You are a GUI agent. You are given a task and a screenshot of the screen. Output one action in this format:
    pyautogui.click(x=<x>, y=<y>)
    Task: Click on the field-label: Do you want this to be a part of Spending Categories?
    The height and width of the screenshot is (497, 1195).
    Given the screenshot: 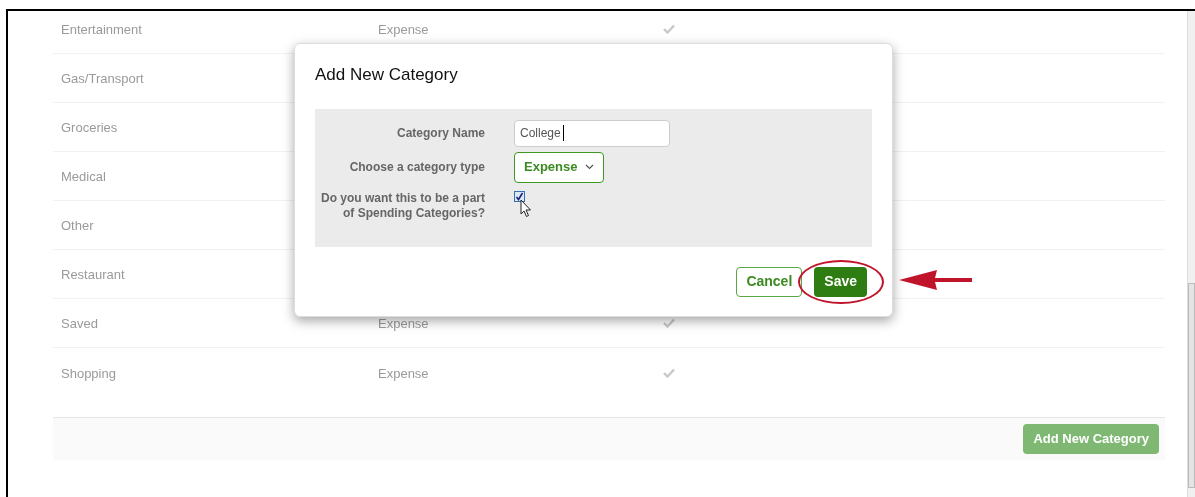 What is the action you would take?
    pyautogui.click(x=402, y=205)
    